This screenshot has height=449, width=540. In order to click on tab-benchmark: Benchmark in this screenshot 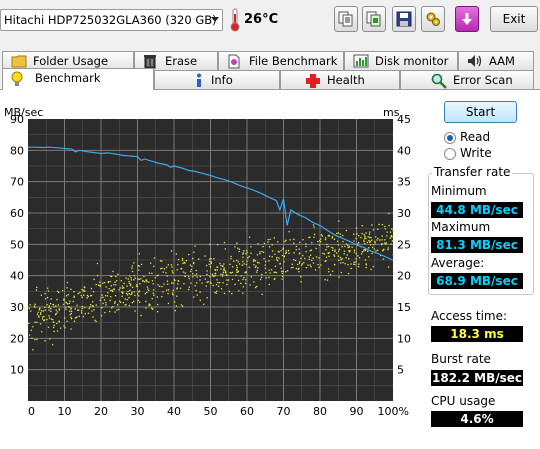, I will do `click(78, 79)`.